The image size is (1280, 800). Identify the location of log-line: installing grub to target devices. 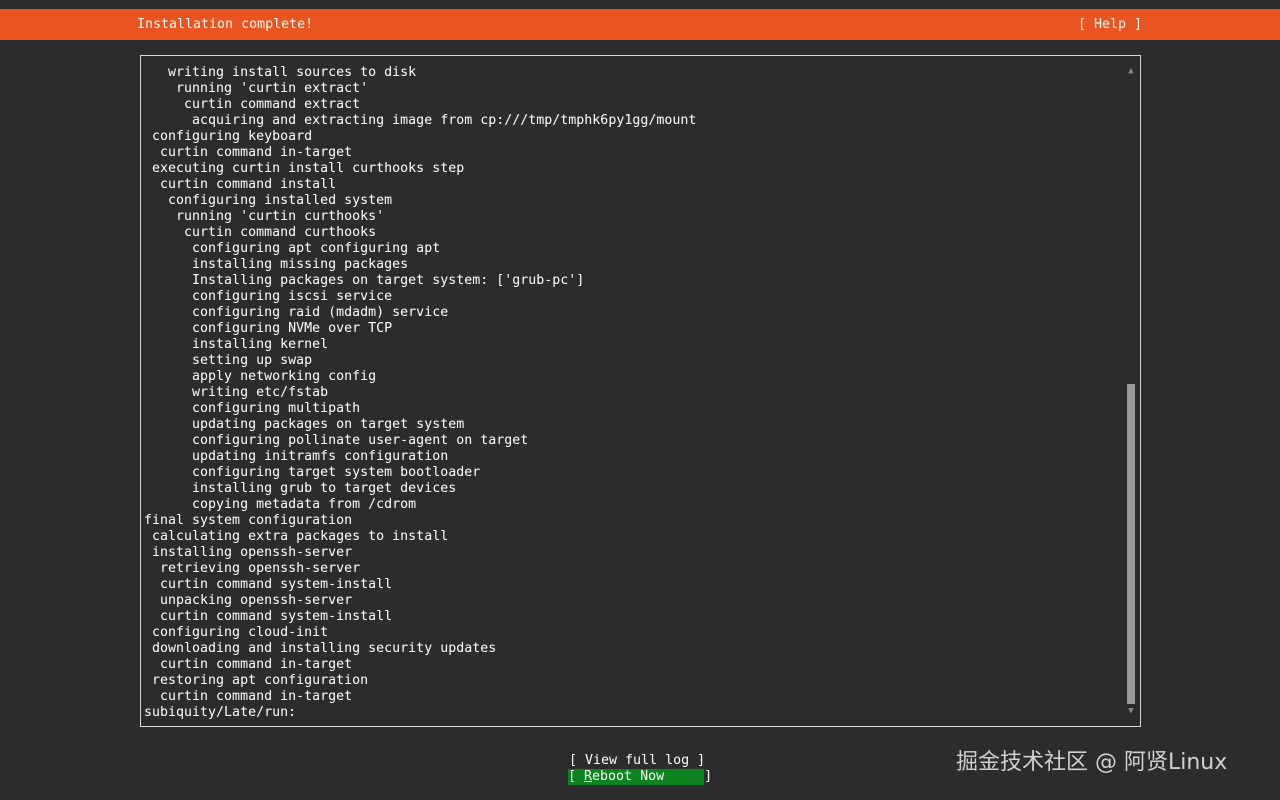
(300, 488).